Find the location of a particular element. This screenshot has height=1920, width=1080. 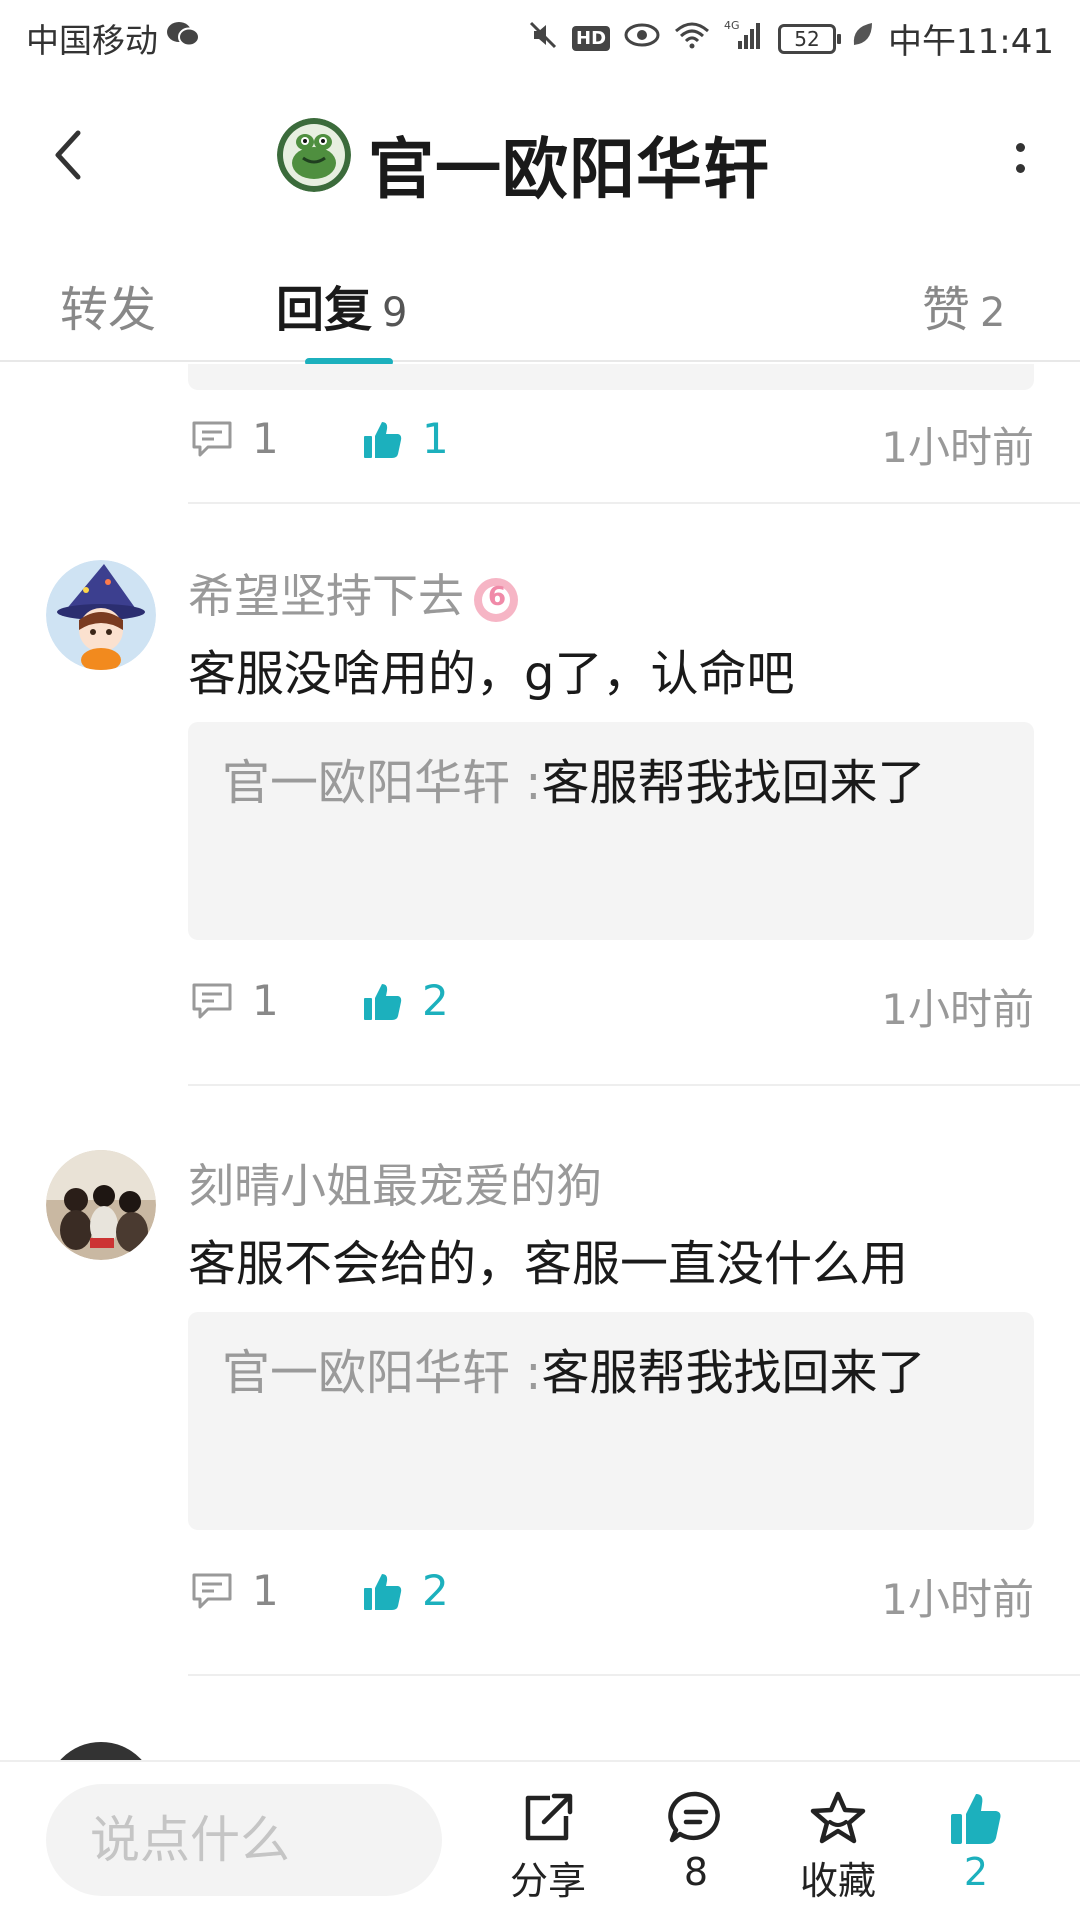

user-avatar-partial is located at coordinates (101, 1751).